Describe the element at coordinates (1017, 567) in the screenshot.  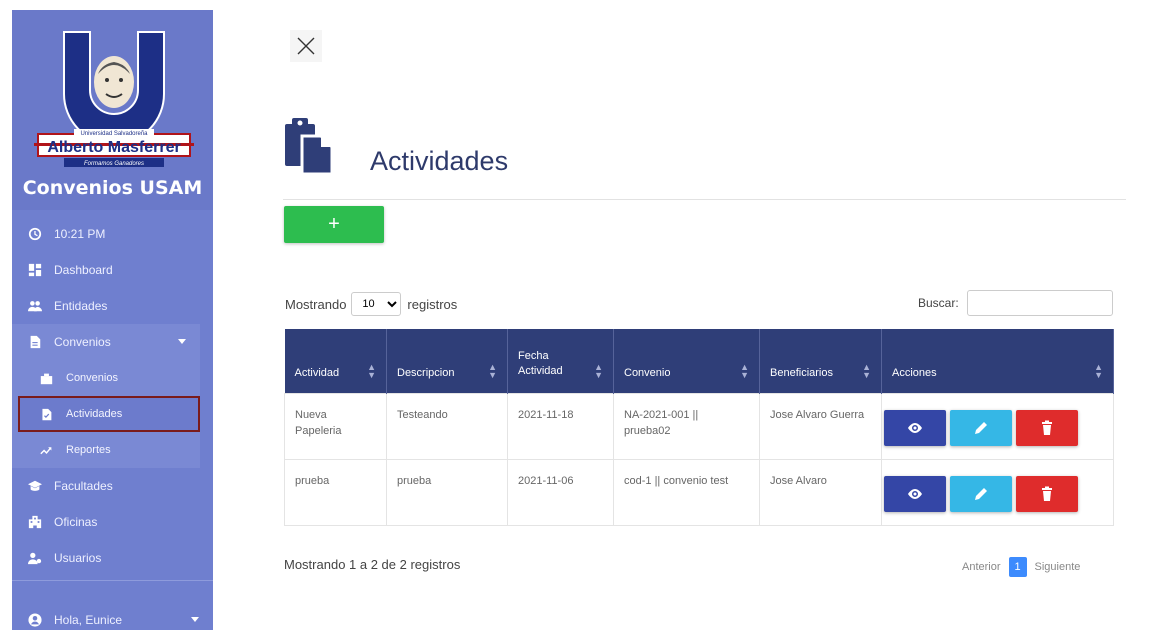
I see `pagination-page: 1` at that location.